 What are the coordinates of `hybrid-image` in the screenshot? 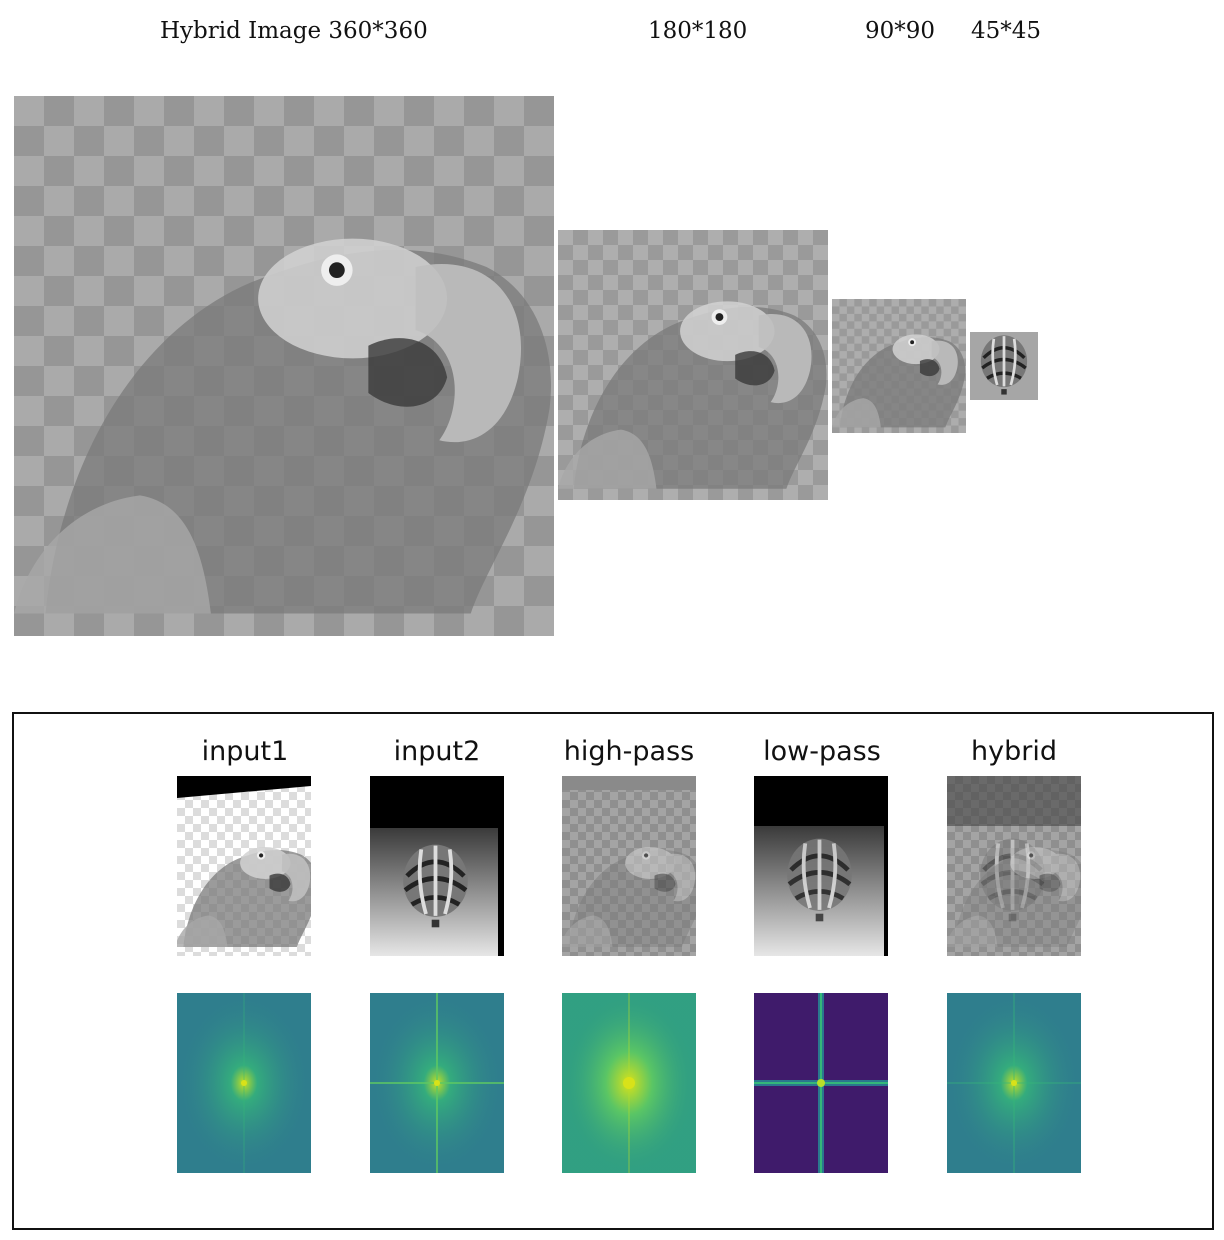 It's located at (1014, 866).